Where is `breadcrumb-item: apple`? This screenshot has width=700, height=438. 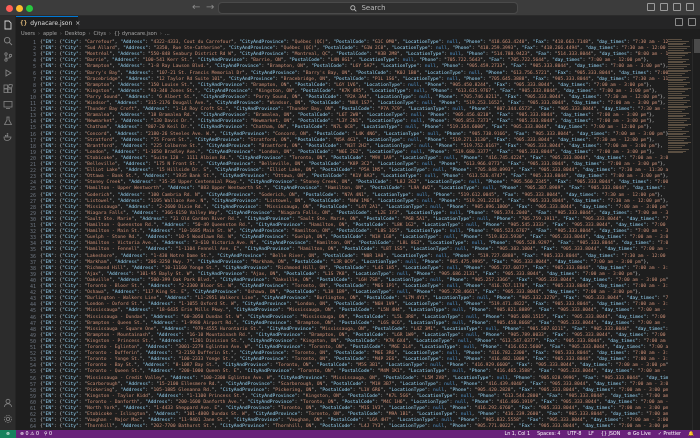 breadcrumb-item: apple is located at coordinates (50, 34).